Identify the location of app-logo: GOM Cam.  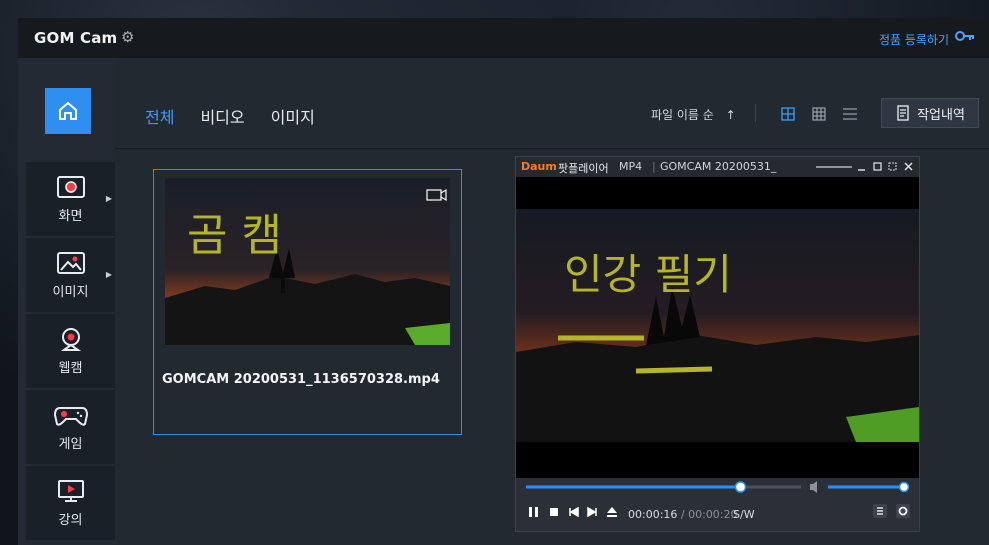
(76, 38).